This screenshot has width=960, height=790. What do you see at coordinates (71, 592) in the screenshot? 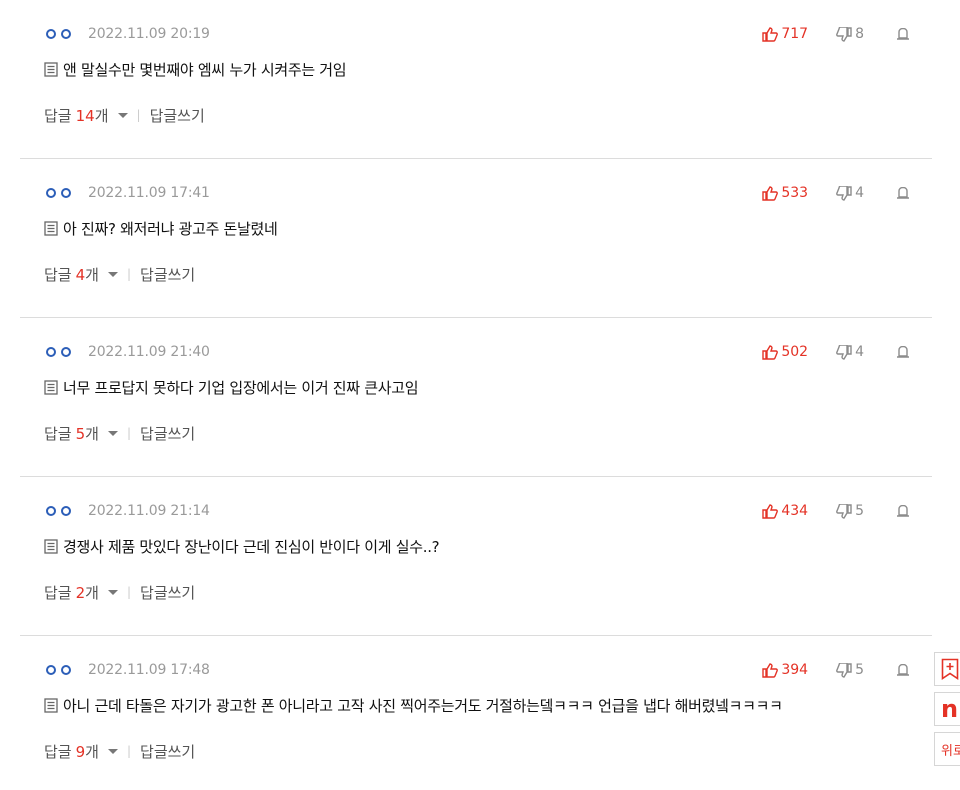
I see `reply-toggle: 답글 2개` at bounding box center [71, 592].